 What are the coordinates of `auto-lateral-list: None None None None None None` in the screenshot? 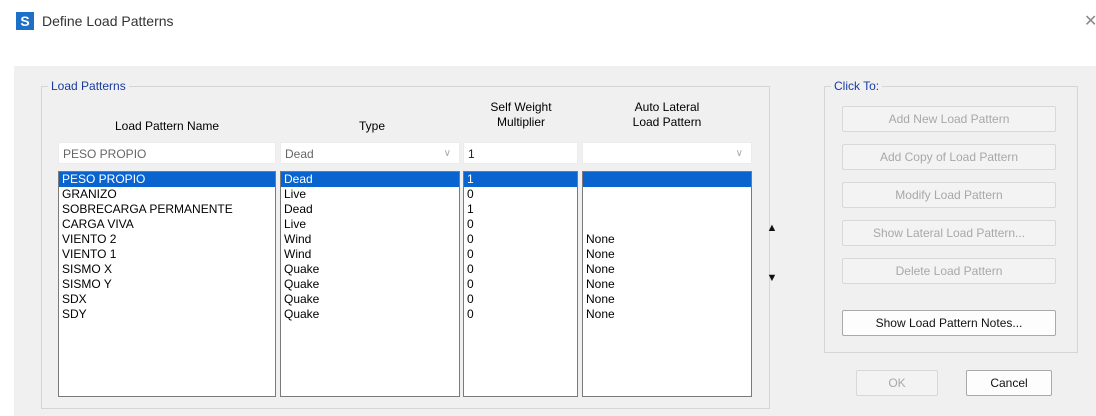 It's located at (667, 284).